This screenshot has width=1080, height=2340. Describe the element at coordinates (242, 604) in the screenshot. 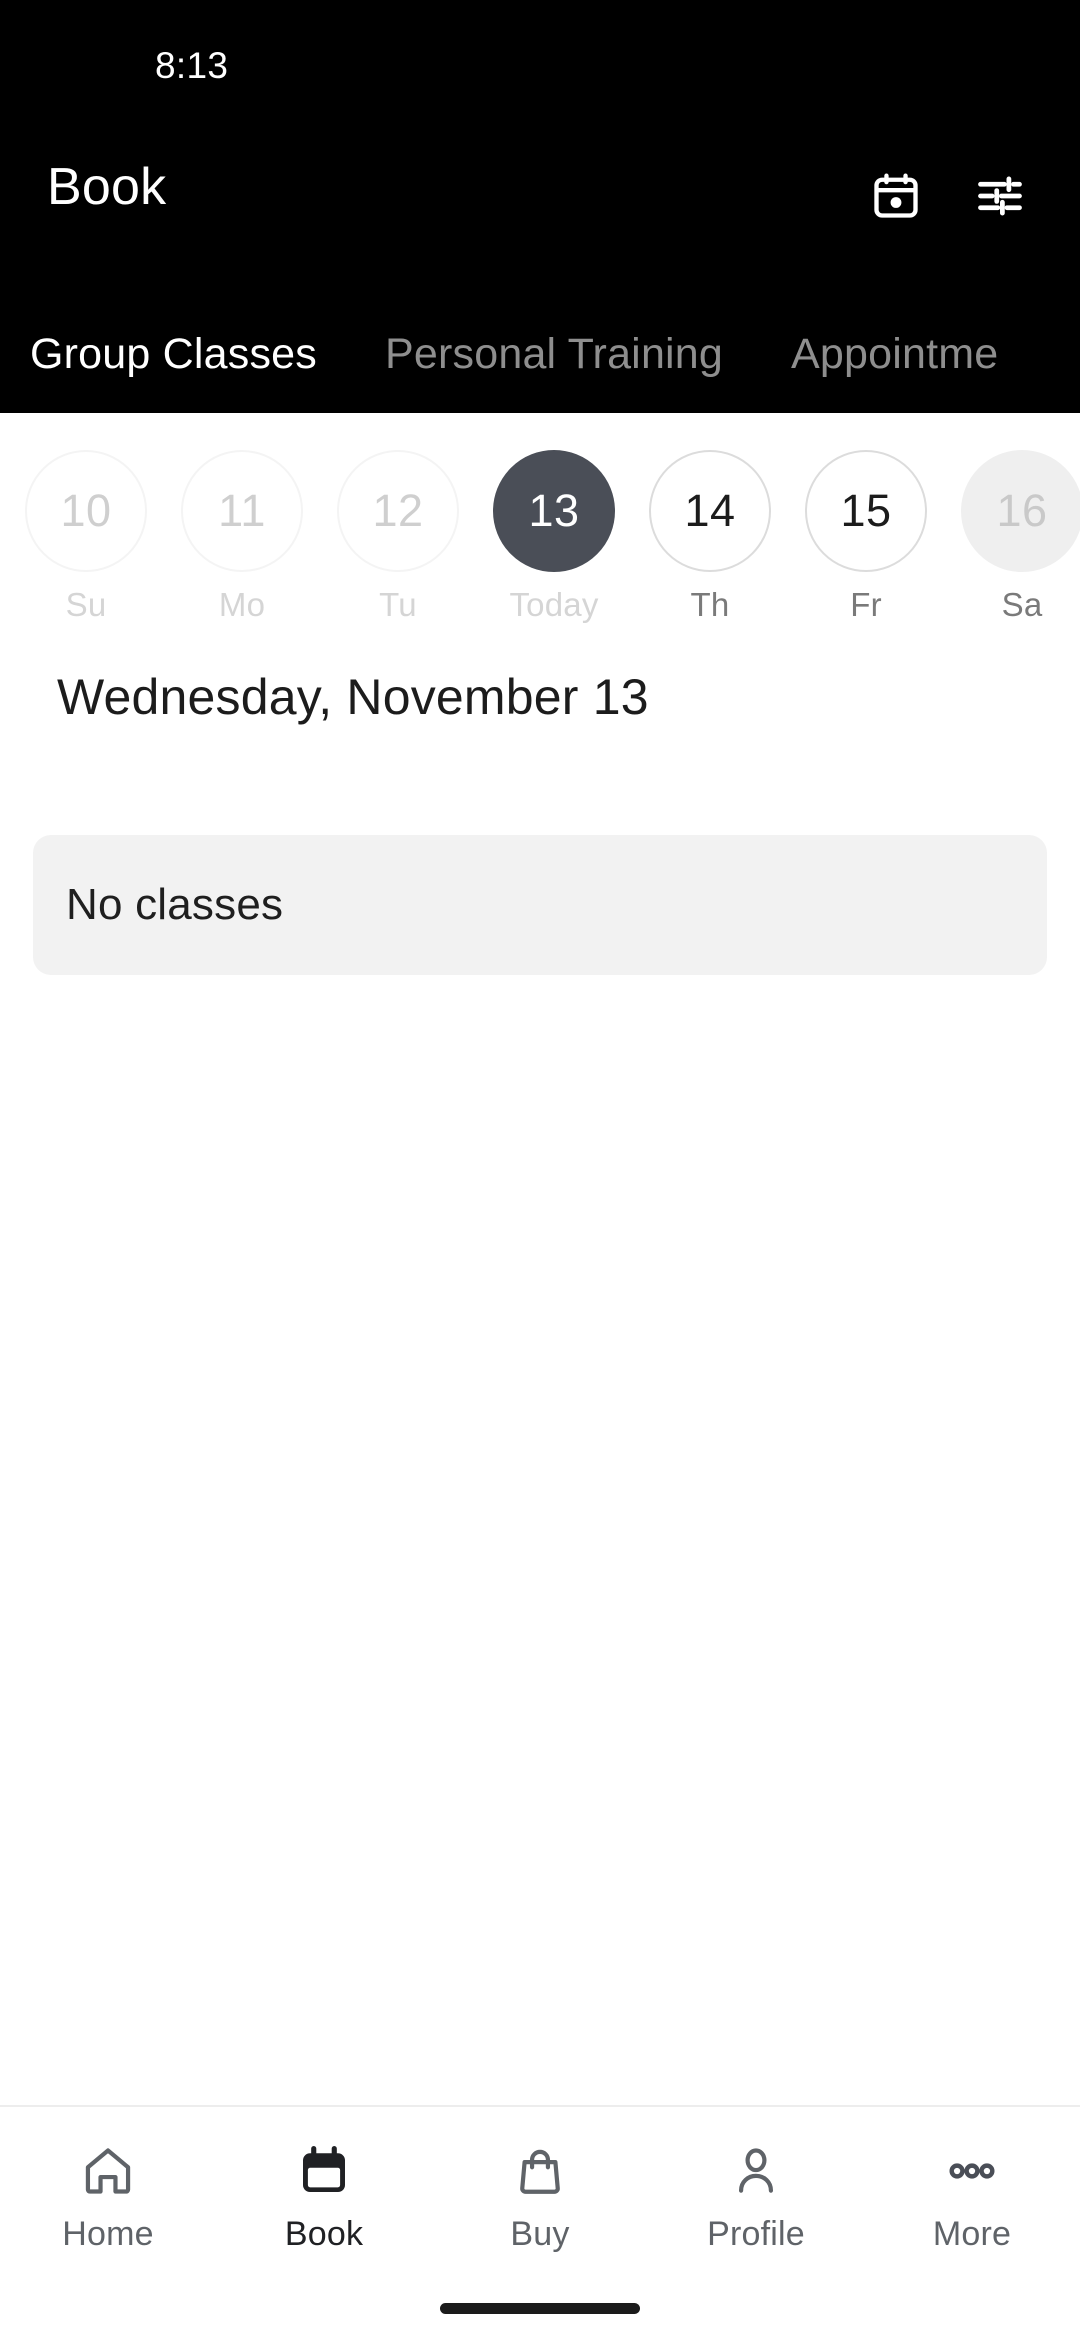

I see `date-weekday: Mo` at that location.